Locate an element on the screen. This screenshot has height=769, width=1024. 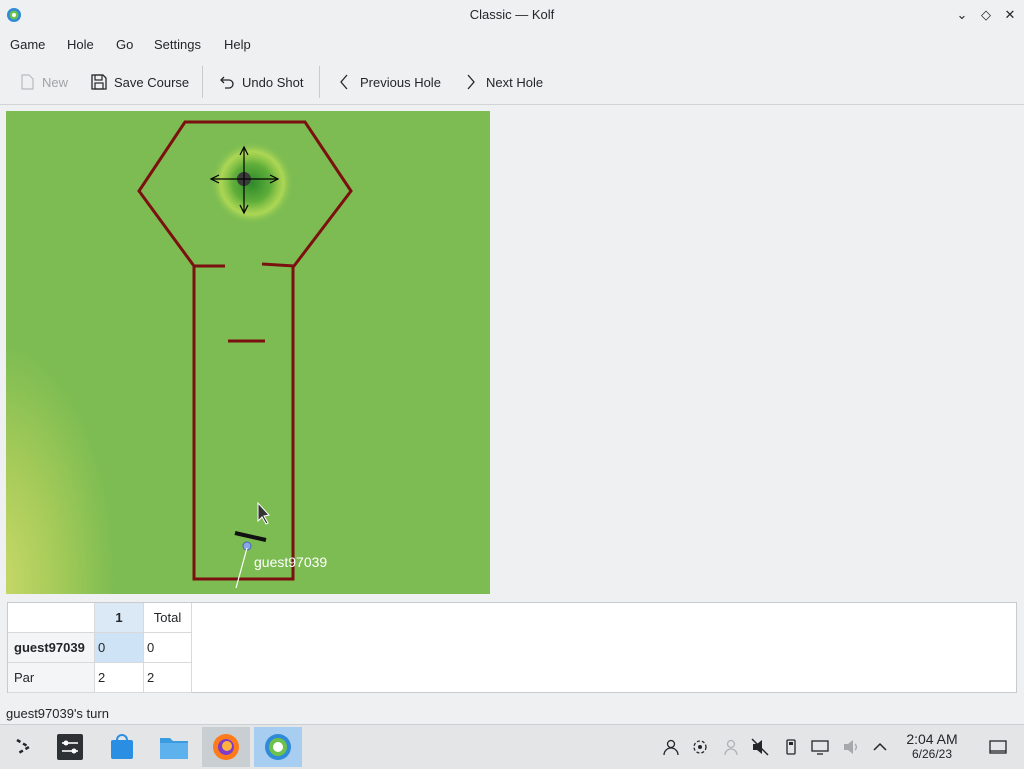
launcher-icon is located at coordinates (24, 747).